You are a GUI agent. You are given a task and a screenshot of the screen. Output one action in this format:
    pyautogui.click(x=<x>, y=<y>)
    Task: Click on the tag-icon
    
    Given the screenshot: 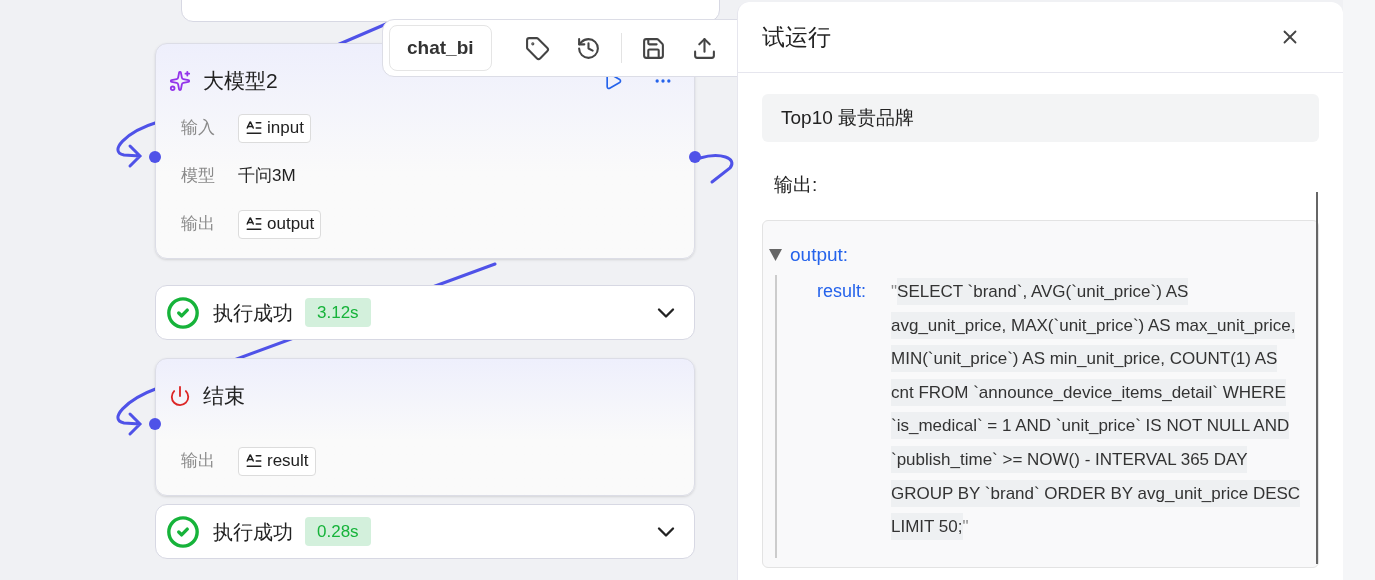 What is the action you would take?
    pyautogui.click(x=537, y=48)
    